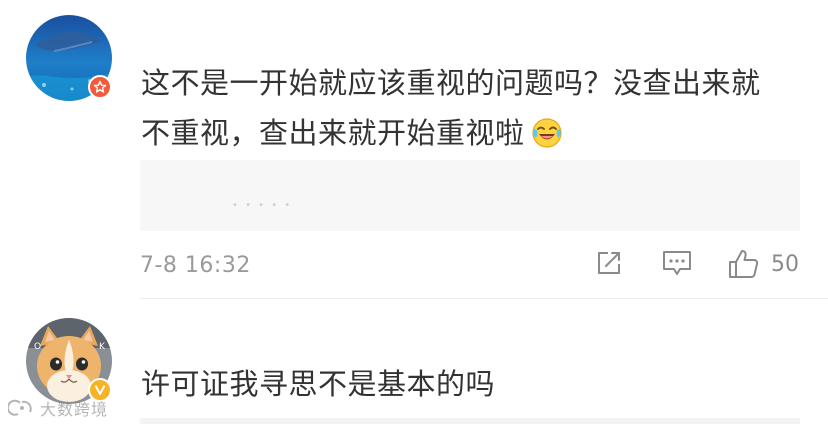 This screenshot has height=424, width=828. Describe the element at coordinates (69, 58) in the screenshot. I see `comment-author-avatar` at that location.